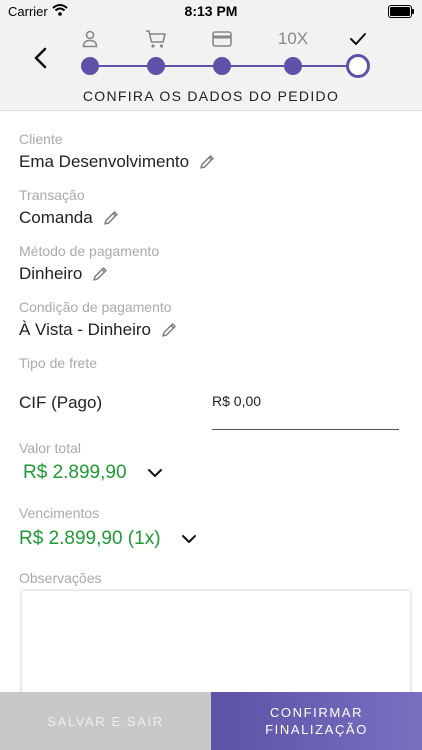 The image size is (422, 750). I want to click on valor-total-field: R$ 2.899,90, so click(93, 473).